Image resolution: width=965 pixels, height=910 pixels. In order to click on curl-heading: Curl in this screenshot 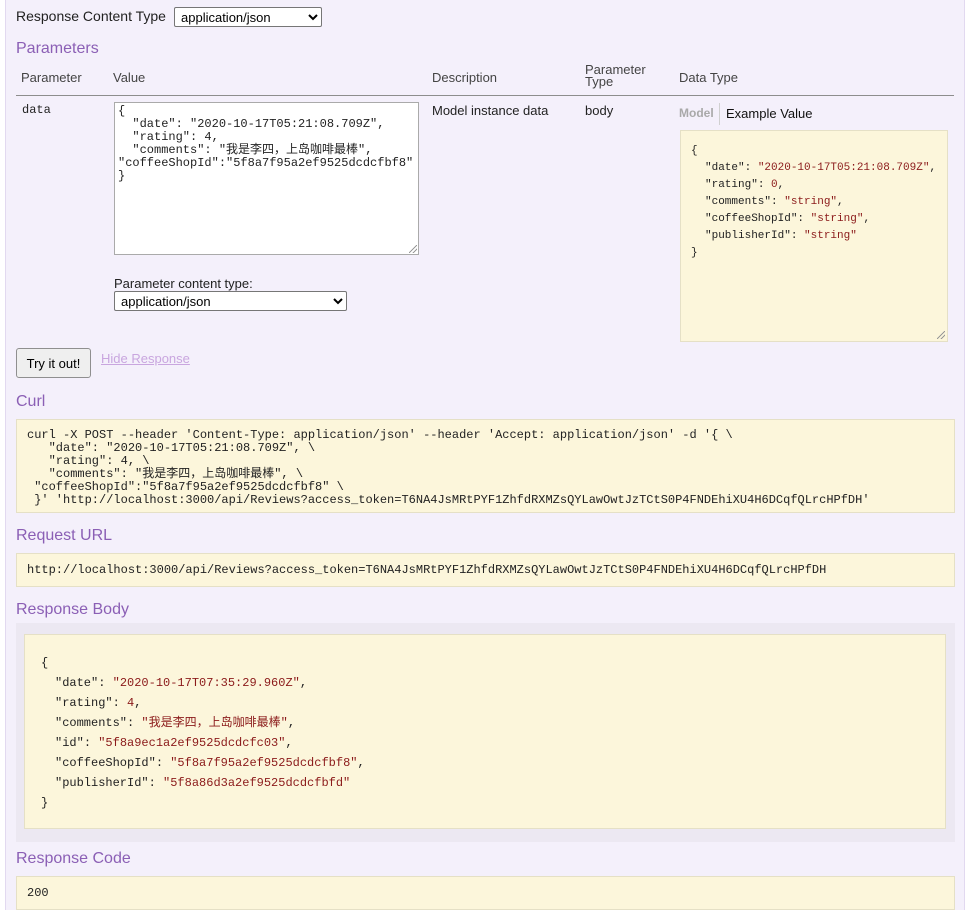, I will do `click(31, 401)`.